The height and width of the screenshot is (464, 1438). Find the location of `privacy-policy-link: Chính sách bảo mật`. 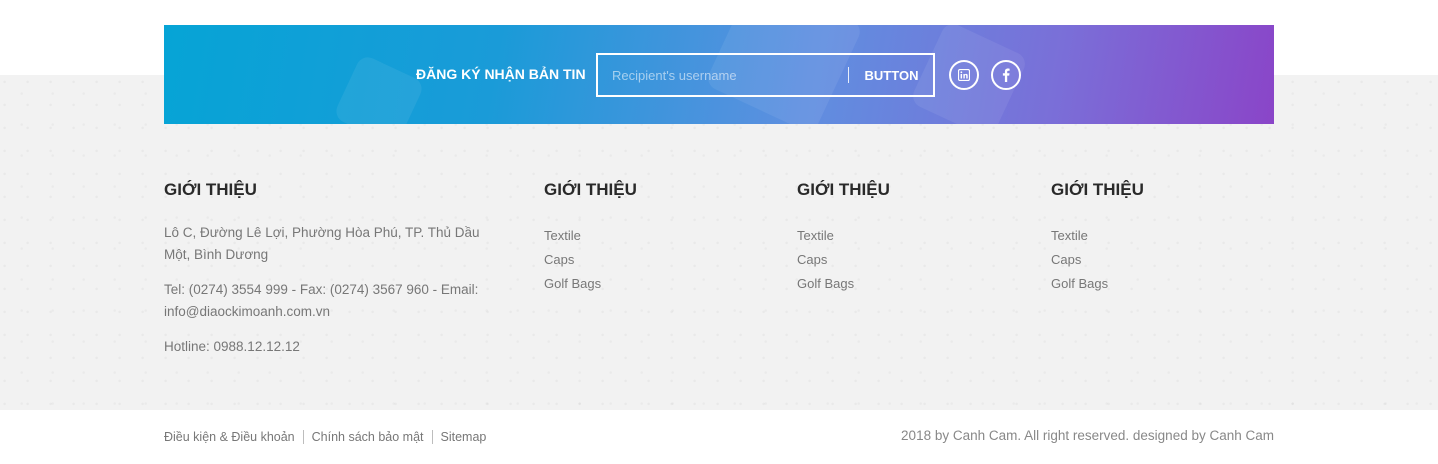

privacy-policy-link: Chính sách bảo mật is located at coordinates (368, 437).